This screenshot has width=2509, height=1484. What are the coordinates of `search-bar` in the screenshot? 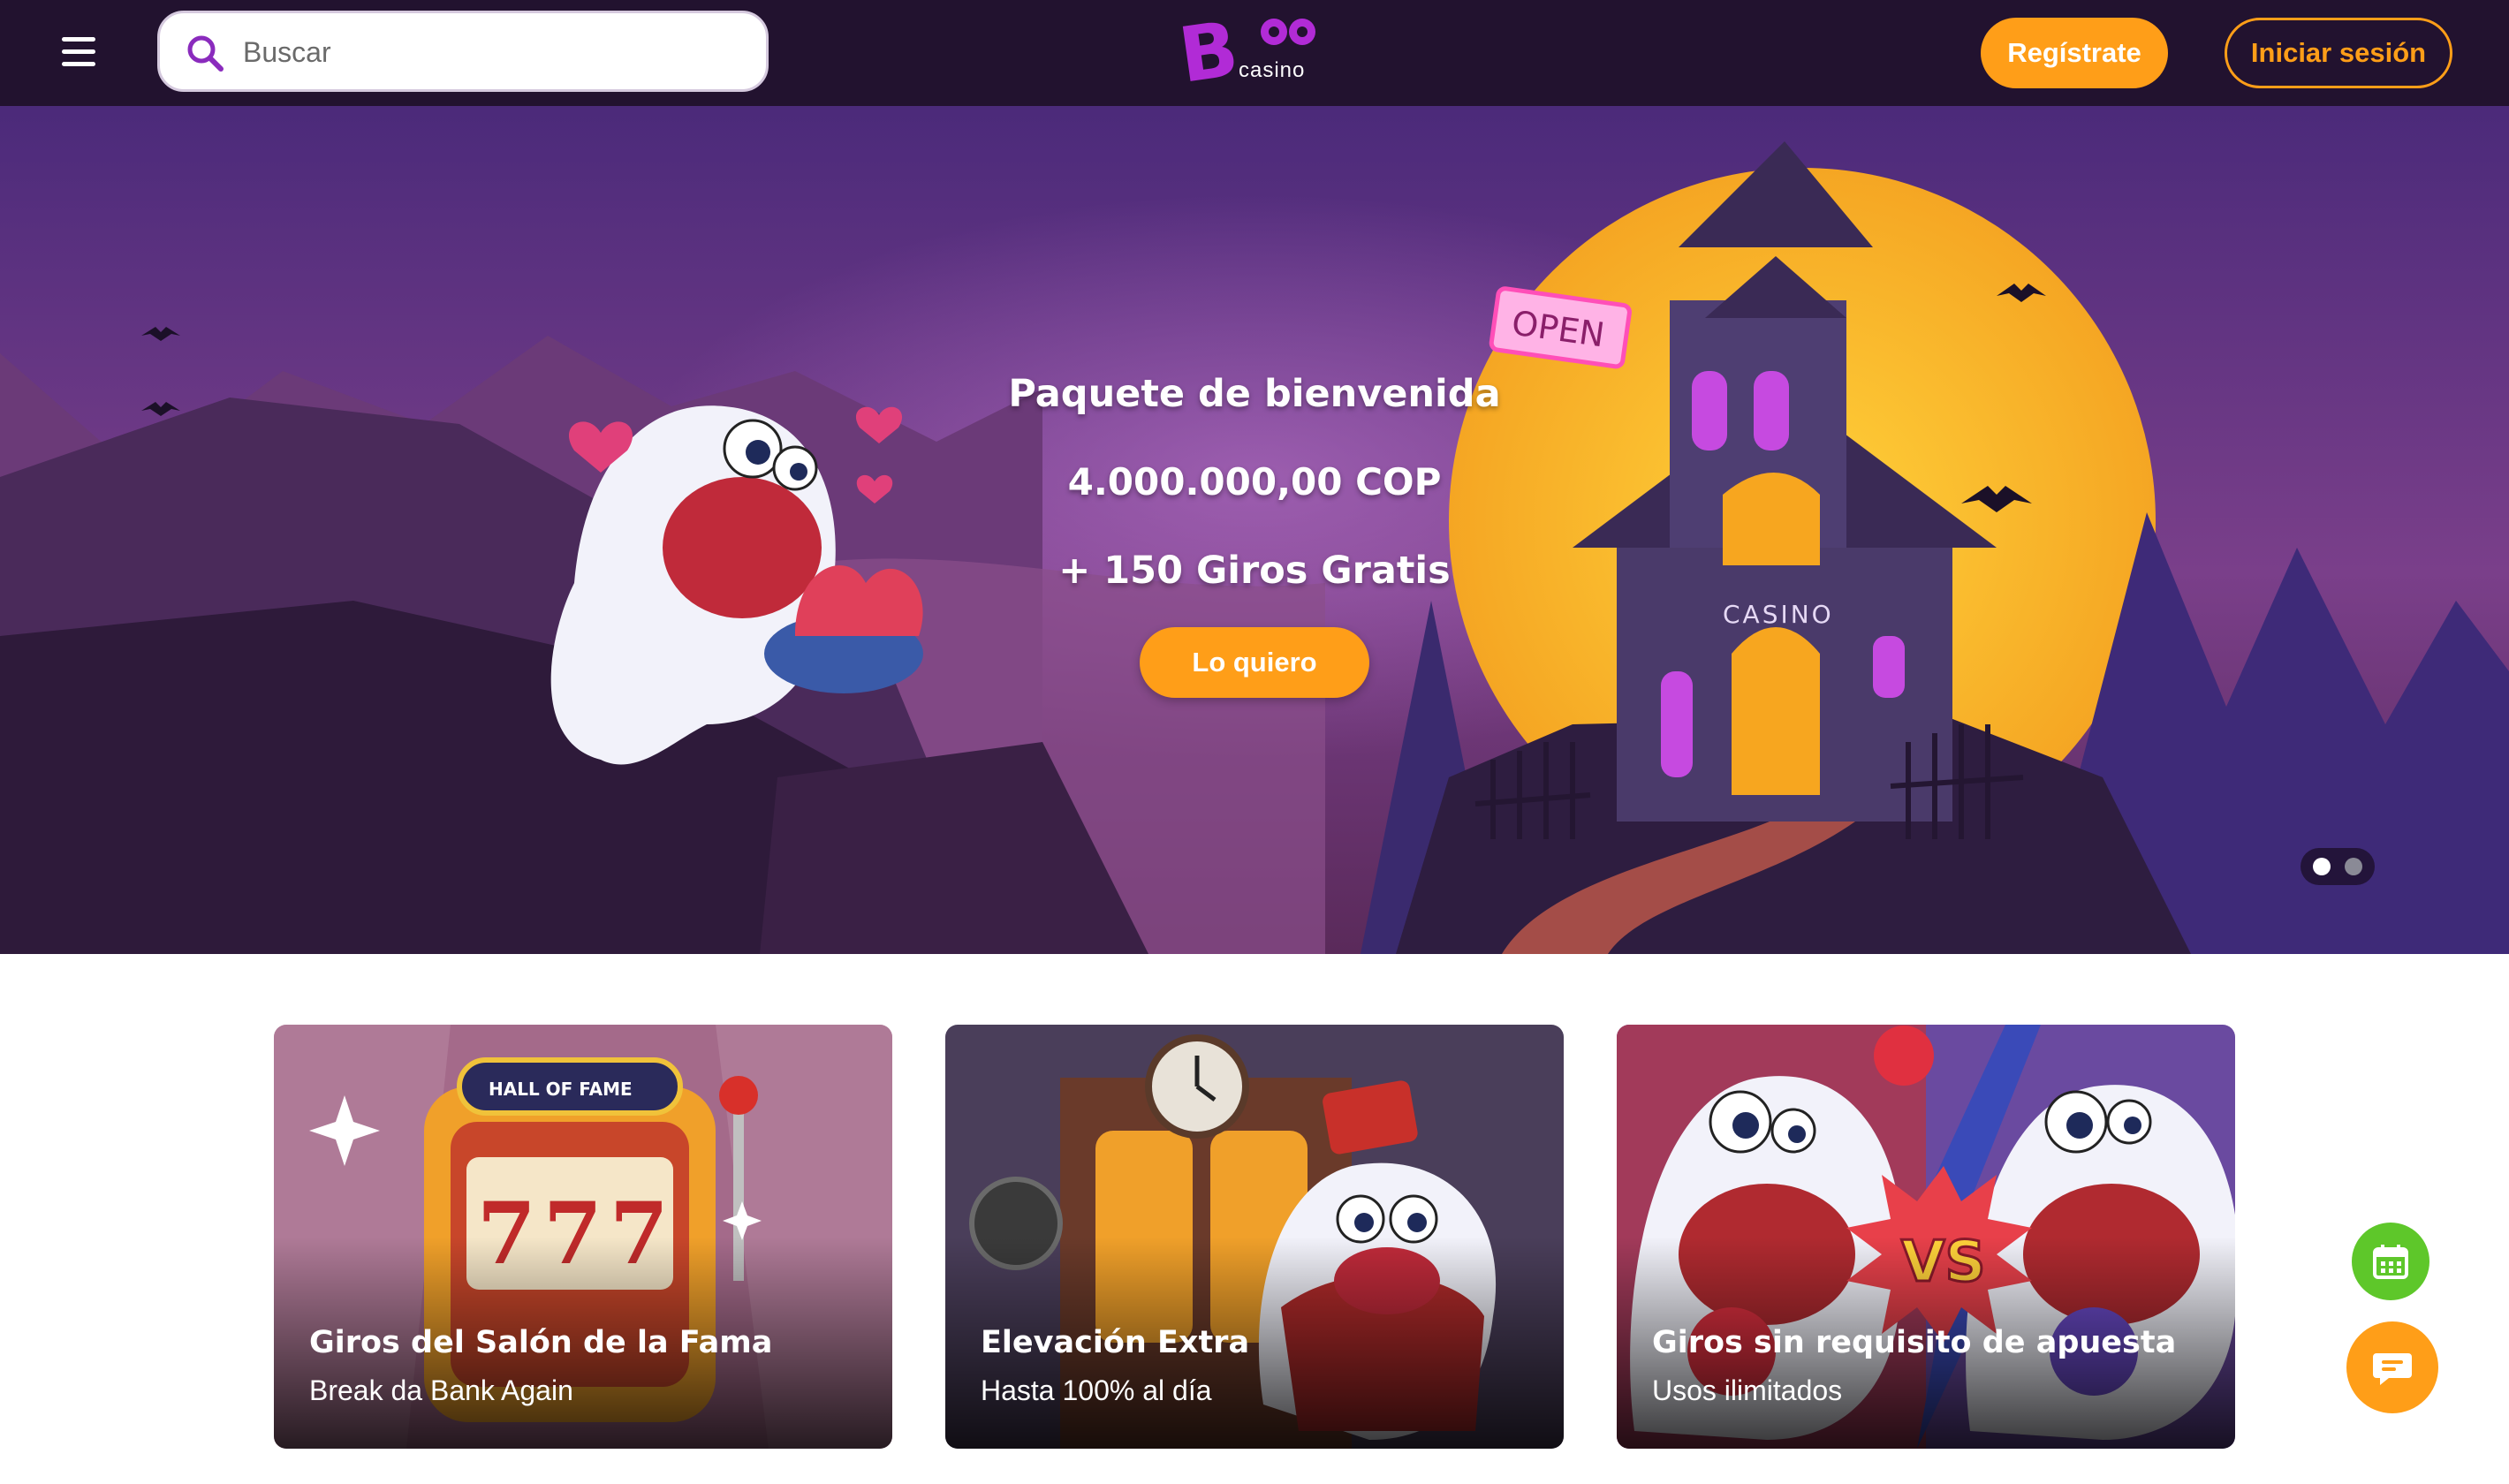 It's located at (463, 51).